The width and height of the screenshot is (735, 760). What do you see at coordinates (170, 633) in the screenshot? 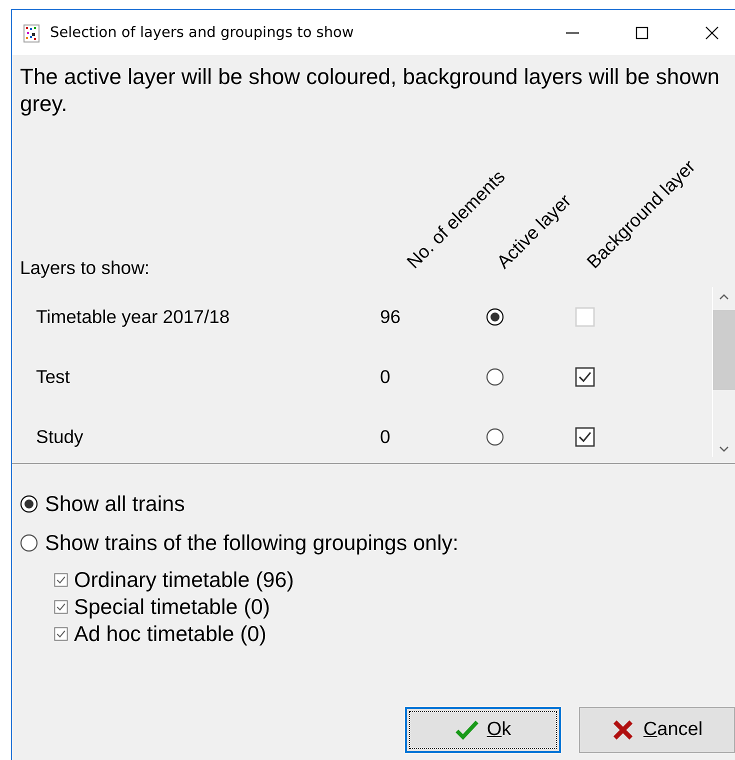
I see `grouping-label: Ad hoc timetable (0)` at bounding box center [170, 633].